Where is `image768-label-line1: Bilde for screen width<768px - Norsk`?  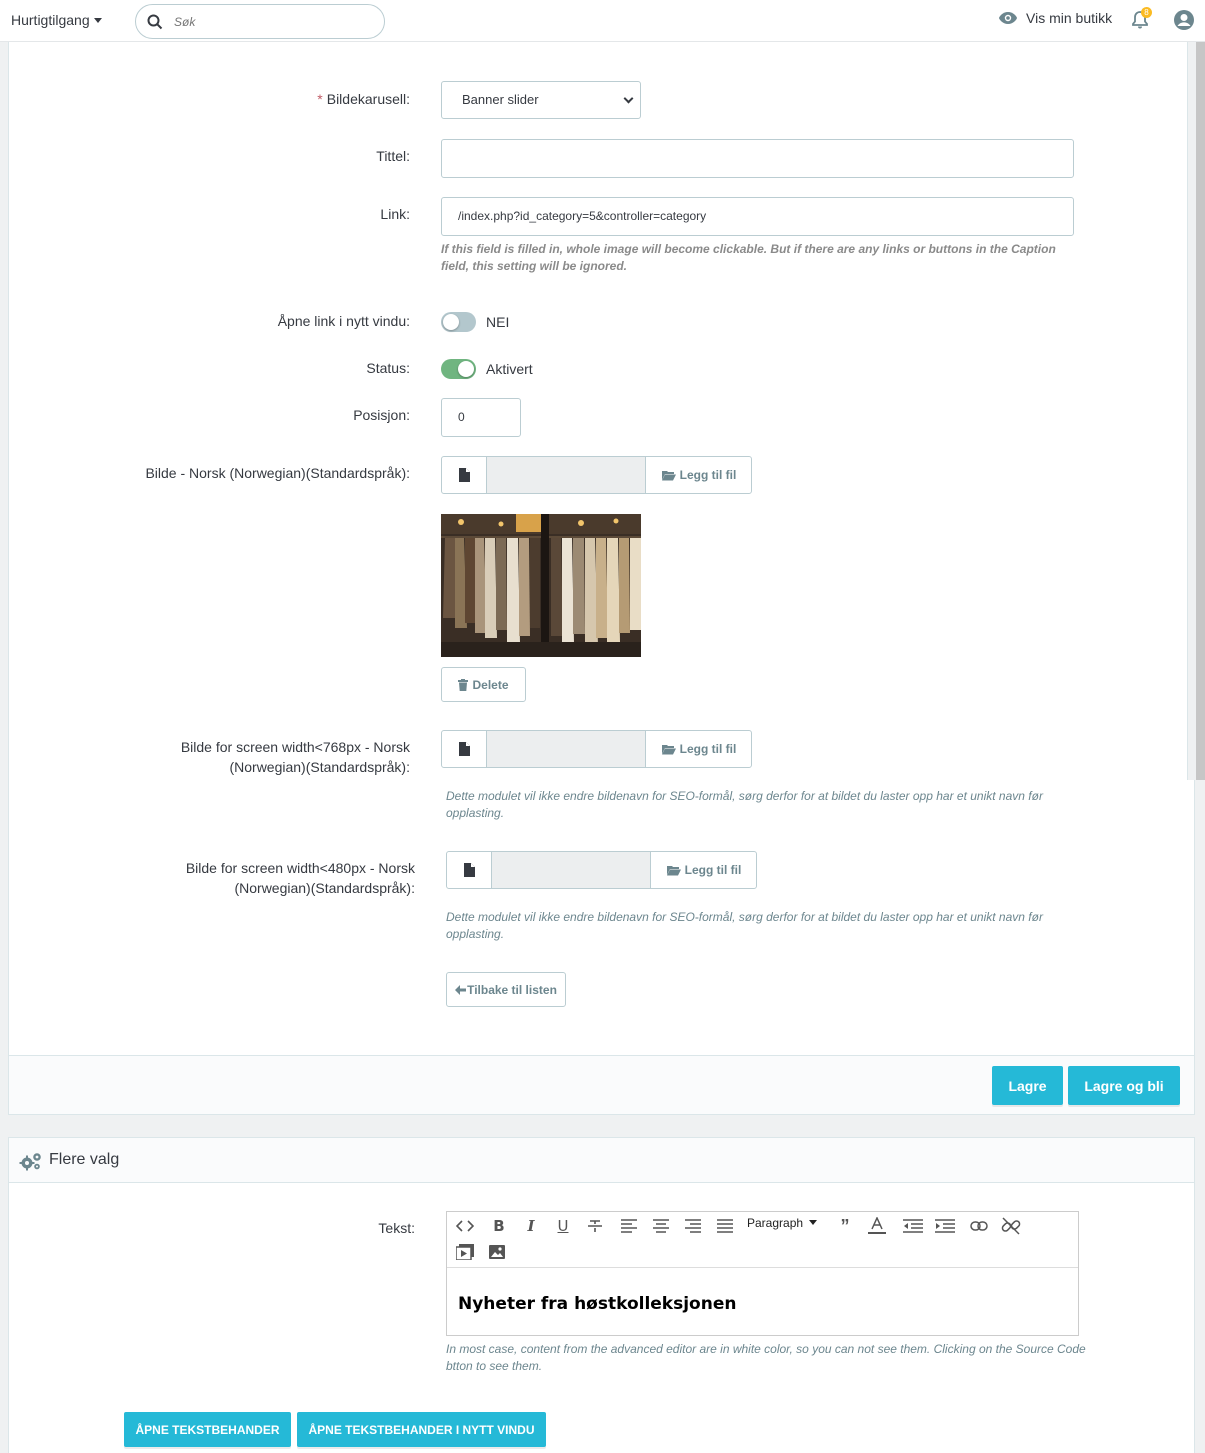 image768-label-line1: Bilde for screen width<768px - Norsk is located at coordinates (295, 747).